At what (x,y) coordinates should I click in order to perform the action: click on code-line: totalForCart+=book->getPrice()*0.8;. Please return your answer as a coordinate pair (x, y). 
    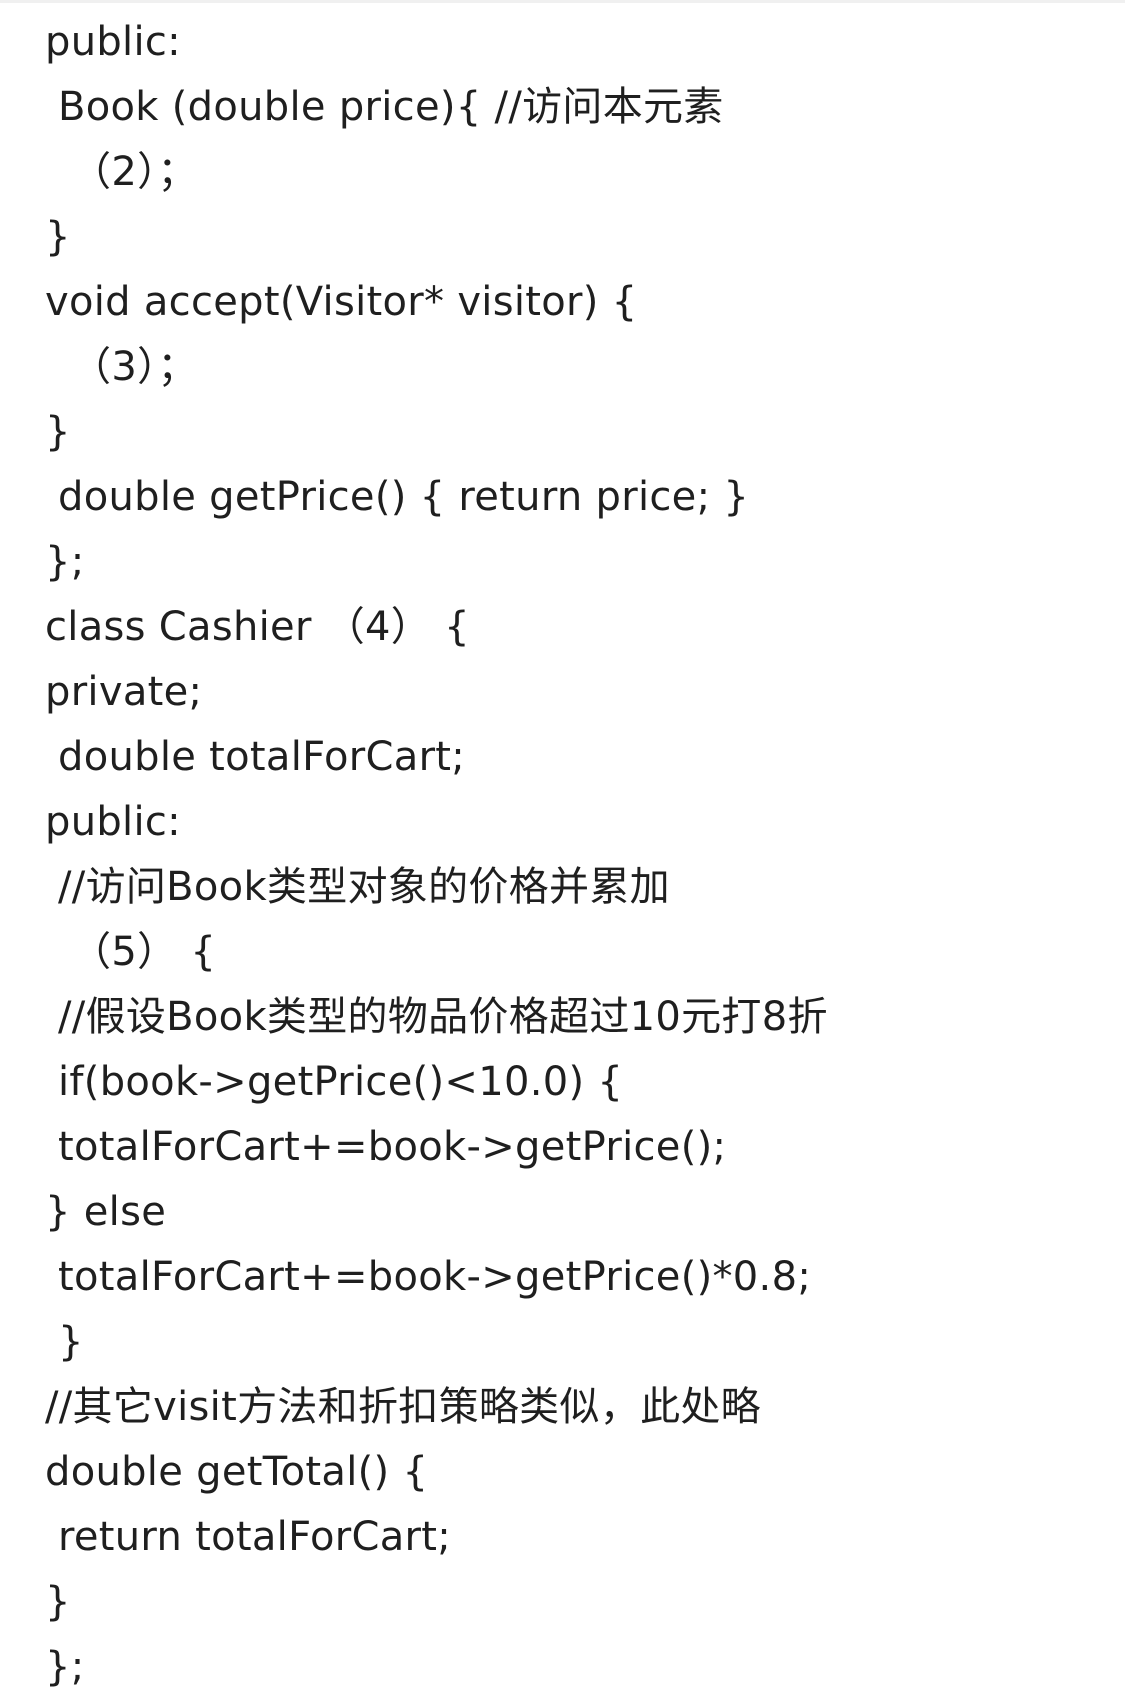
    Looking at the image, I should click on (428, 1277).